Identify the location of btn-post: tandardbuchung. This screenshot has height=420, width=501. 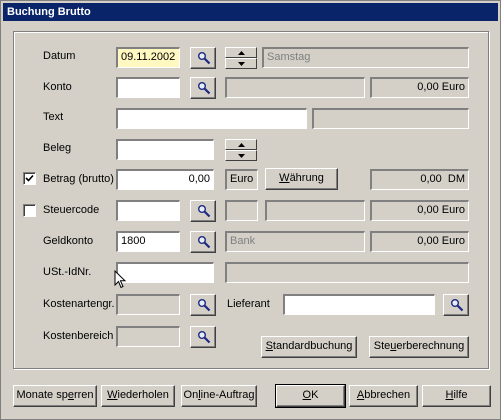
(312, 346).